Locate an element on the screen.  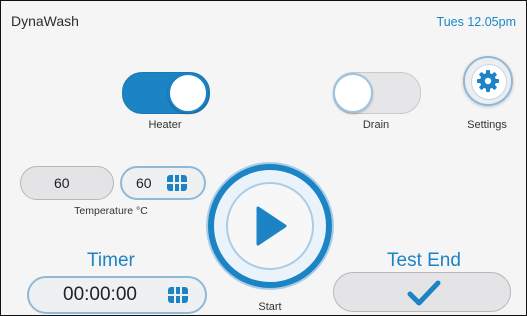
temperature-label: Temperature °C is located at coordinates (111, 211).